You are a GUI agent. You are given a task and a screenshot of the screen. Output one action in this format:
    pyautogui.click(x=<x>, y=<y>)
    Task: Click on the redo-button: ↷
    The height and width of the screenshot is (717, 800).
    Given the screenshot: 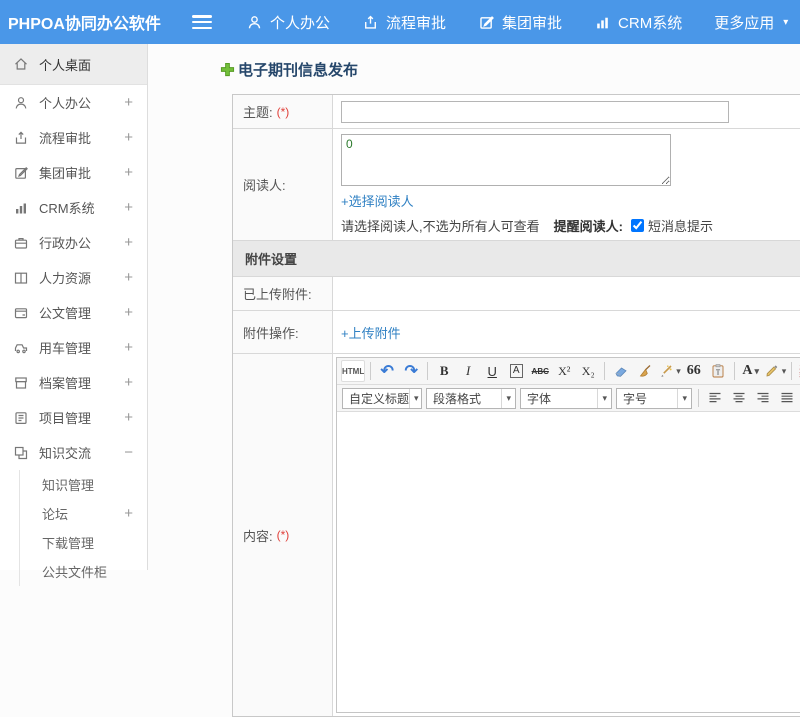 What is the action you would take?
    pyautogui.click(x=411, y=371)
    